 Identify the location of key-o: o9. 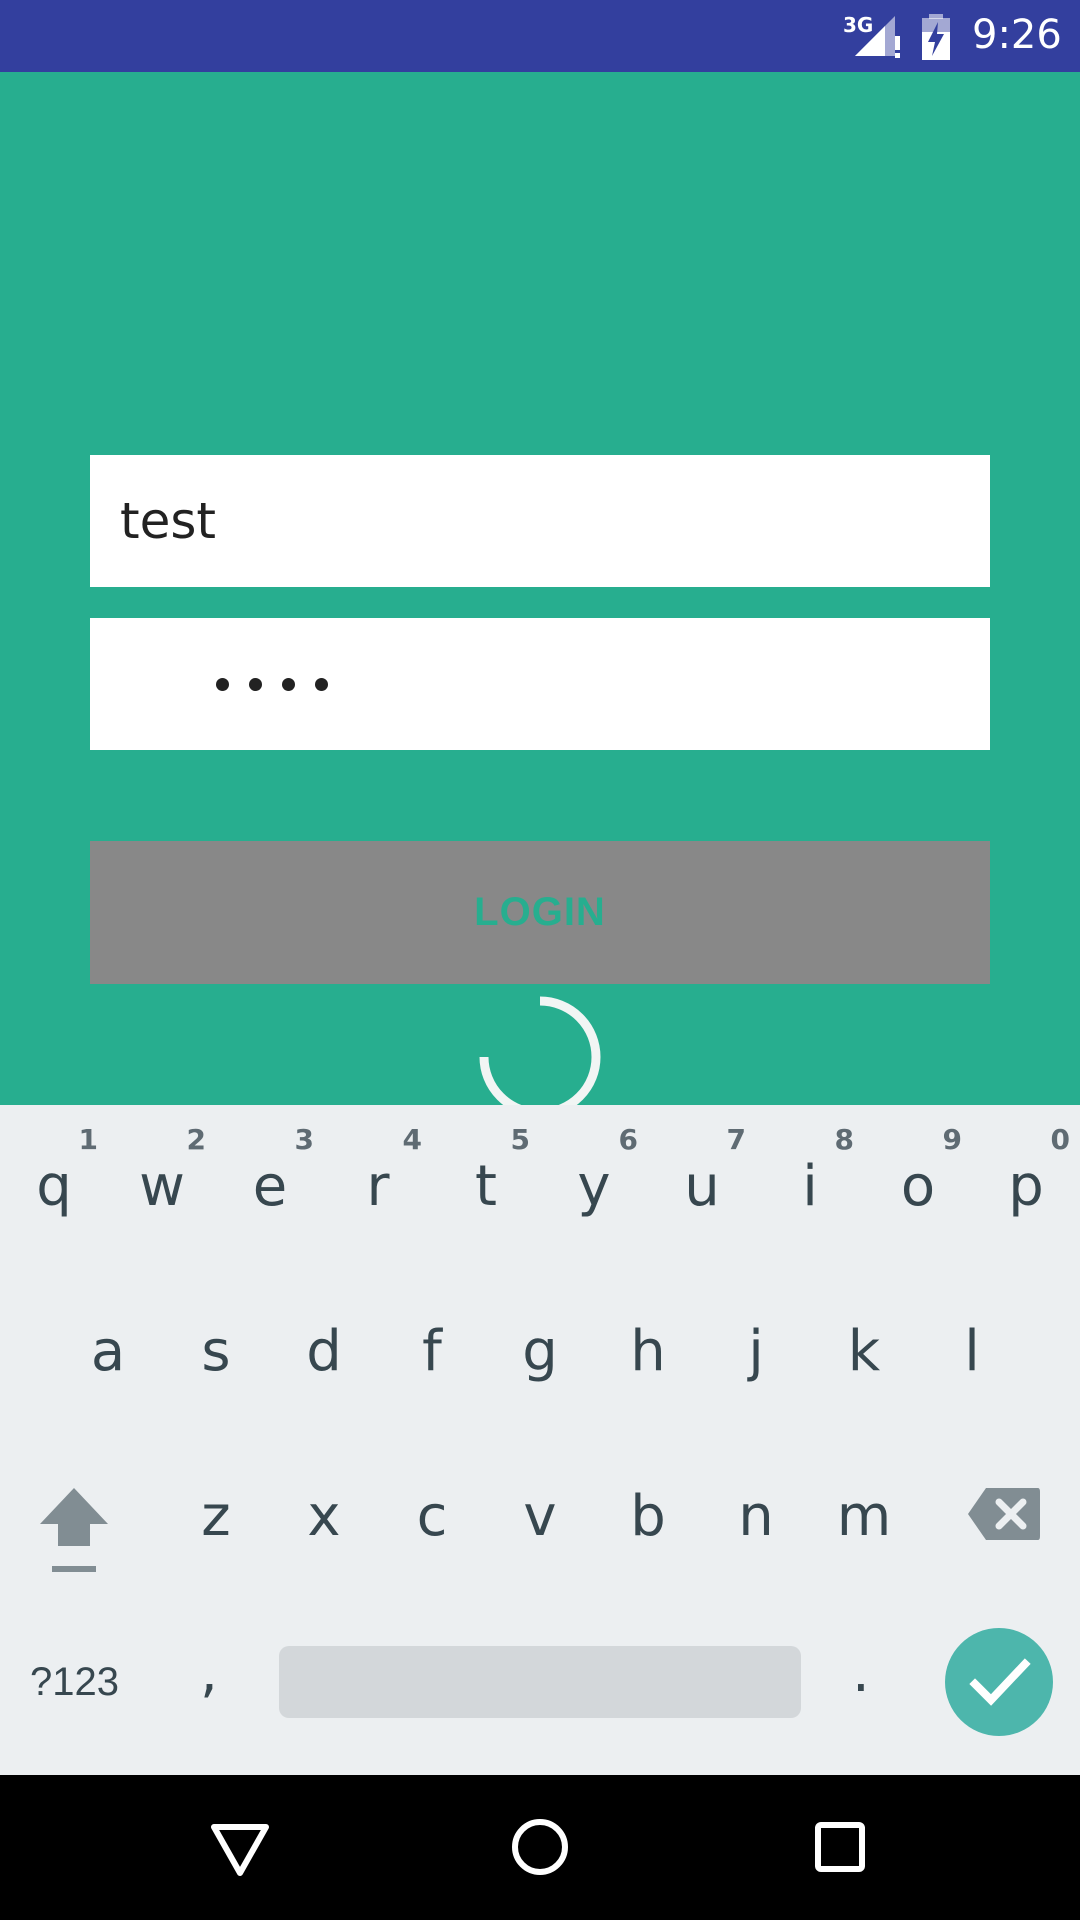
(918, 1187).